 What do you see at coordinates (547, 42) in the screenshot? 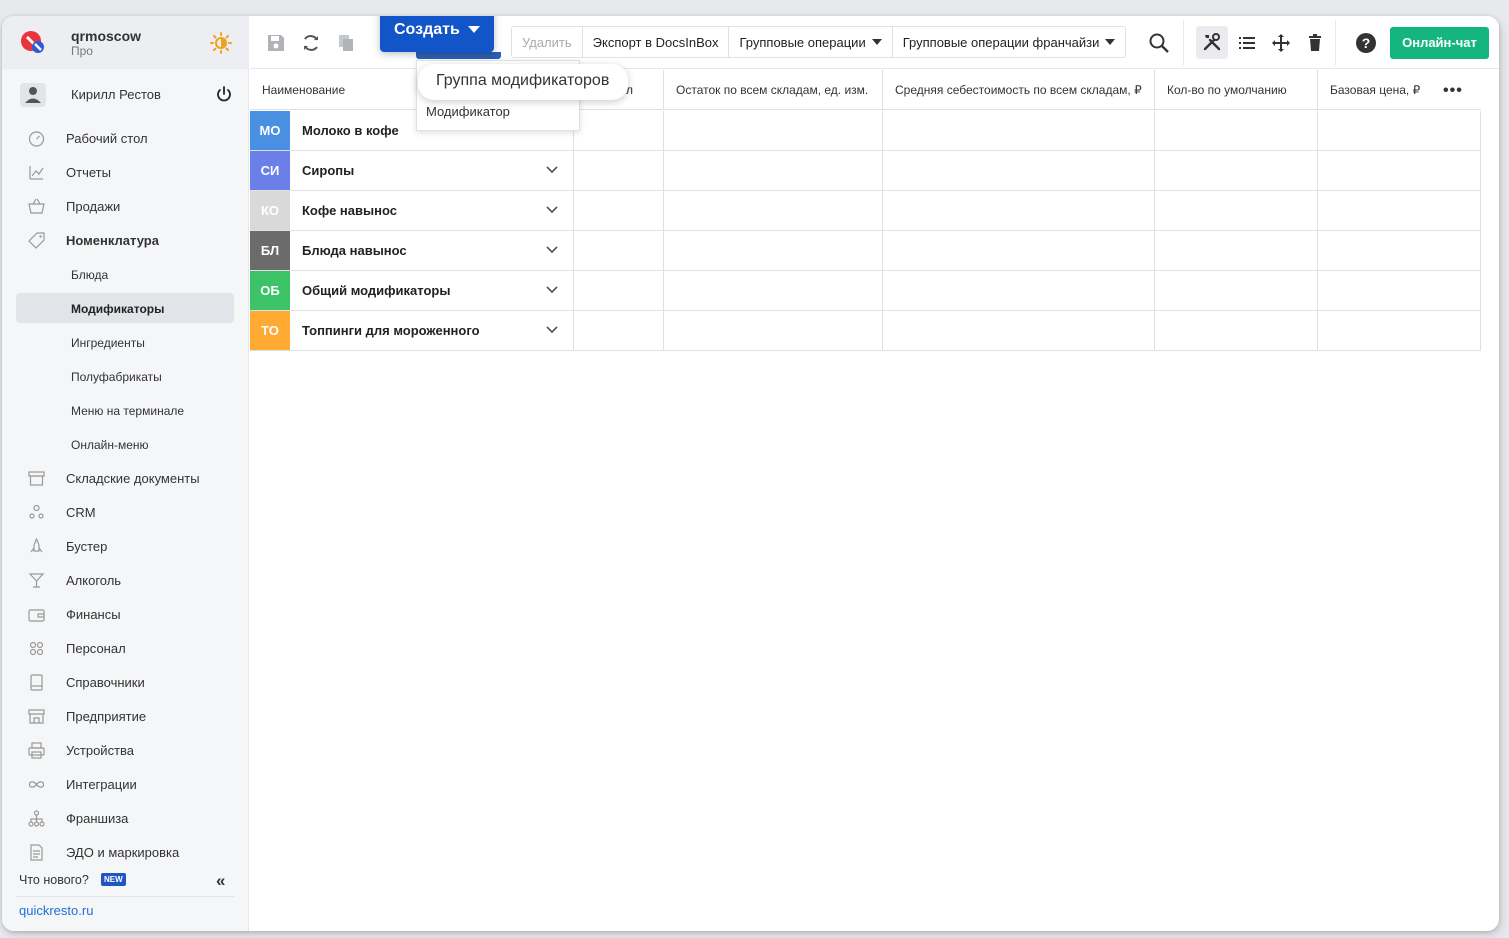
I see `delete-button: Удалить` at bounding box center [547, 42].